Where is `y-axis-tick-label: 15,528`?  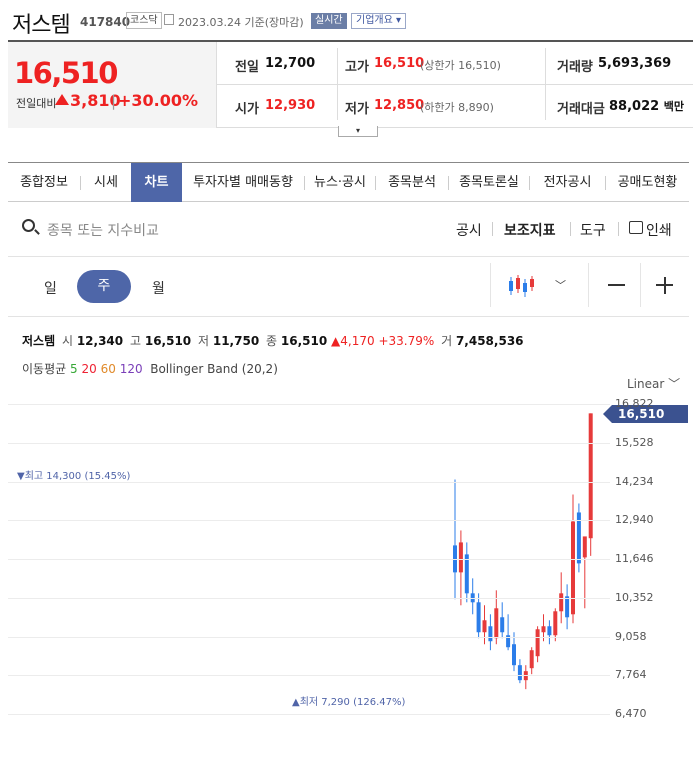 y-axis-tick-label: 15,528 is located at coordinates (634, 442).